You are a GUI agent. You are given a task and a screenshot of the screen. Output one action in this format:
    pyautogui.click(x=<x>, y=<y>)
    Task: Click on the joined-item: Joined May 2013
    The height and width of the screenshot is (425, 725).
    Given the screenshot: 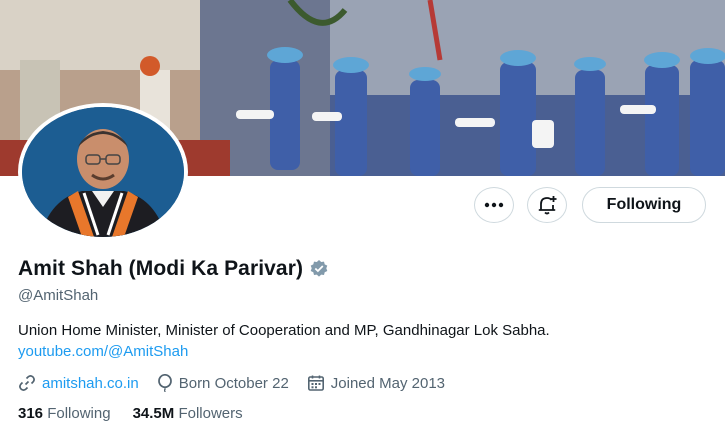 What is the action you would take?
    pyautogui.click(x=376, y=383)
    